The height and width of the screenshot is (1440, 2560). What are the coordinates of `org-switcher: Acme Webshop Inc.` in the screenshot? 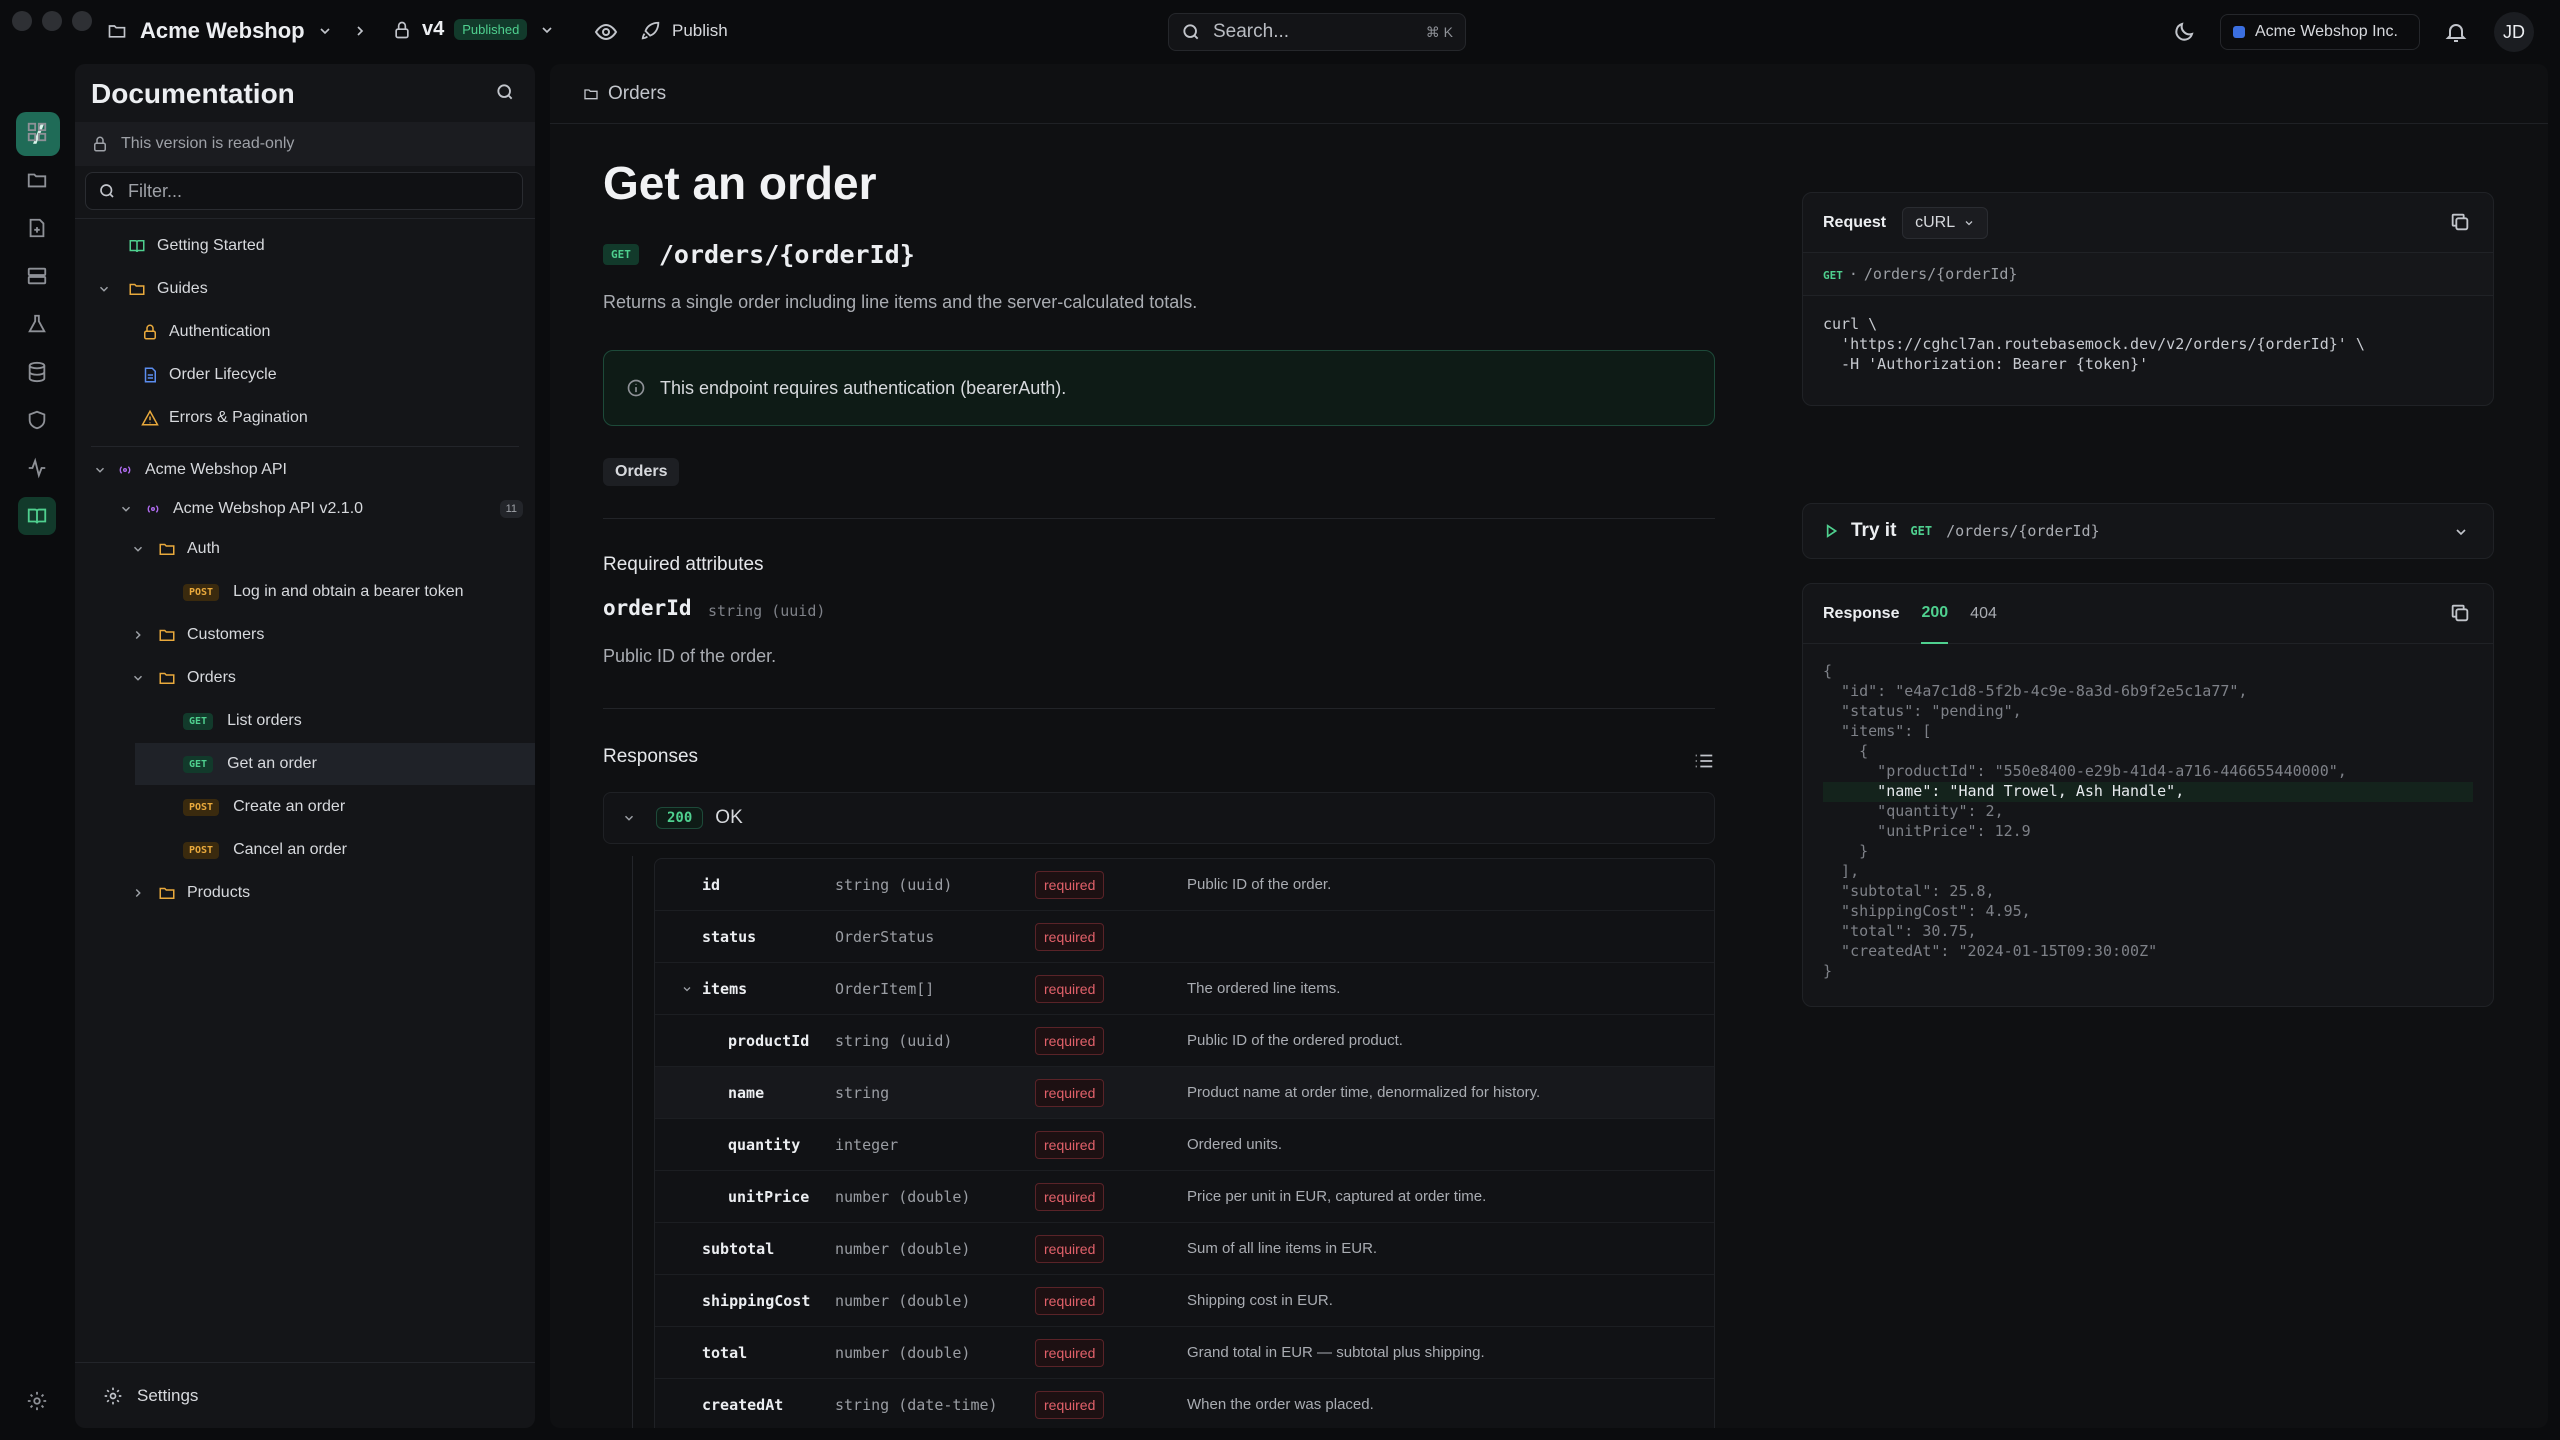 It's located at (2320, 32).